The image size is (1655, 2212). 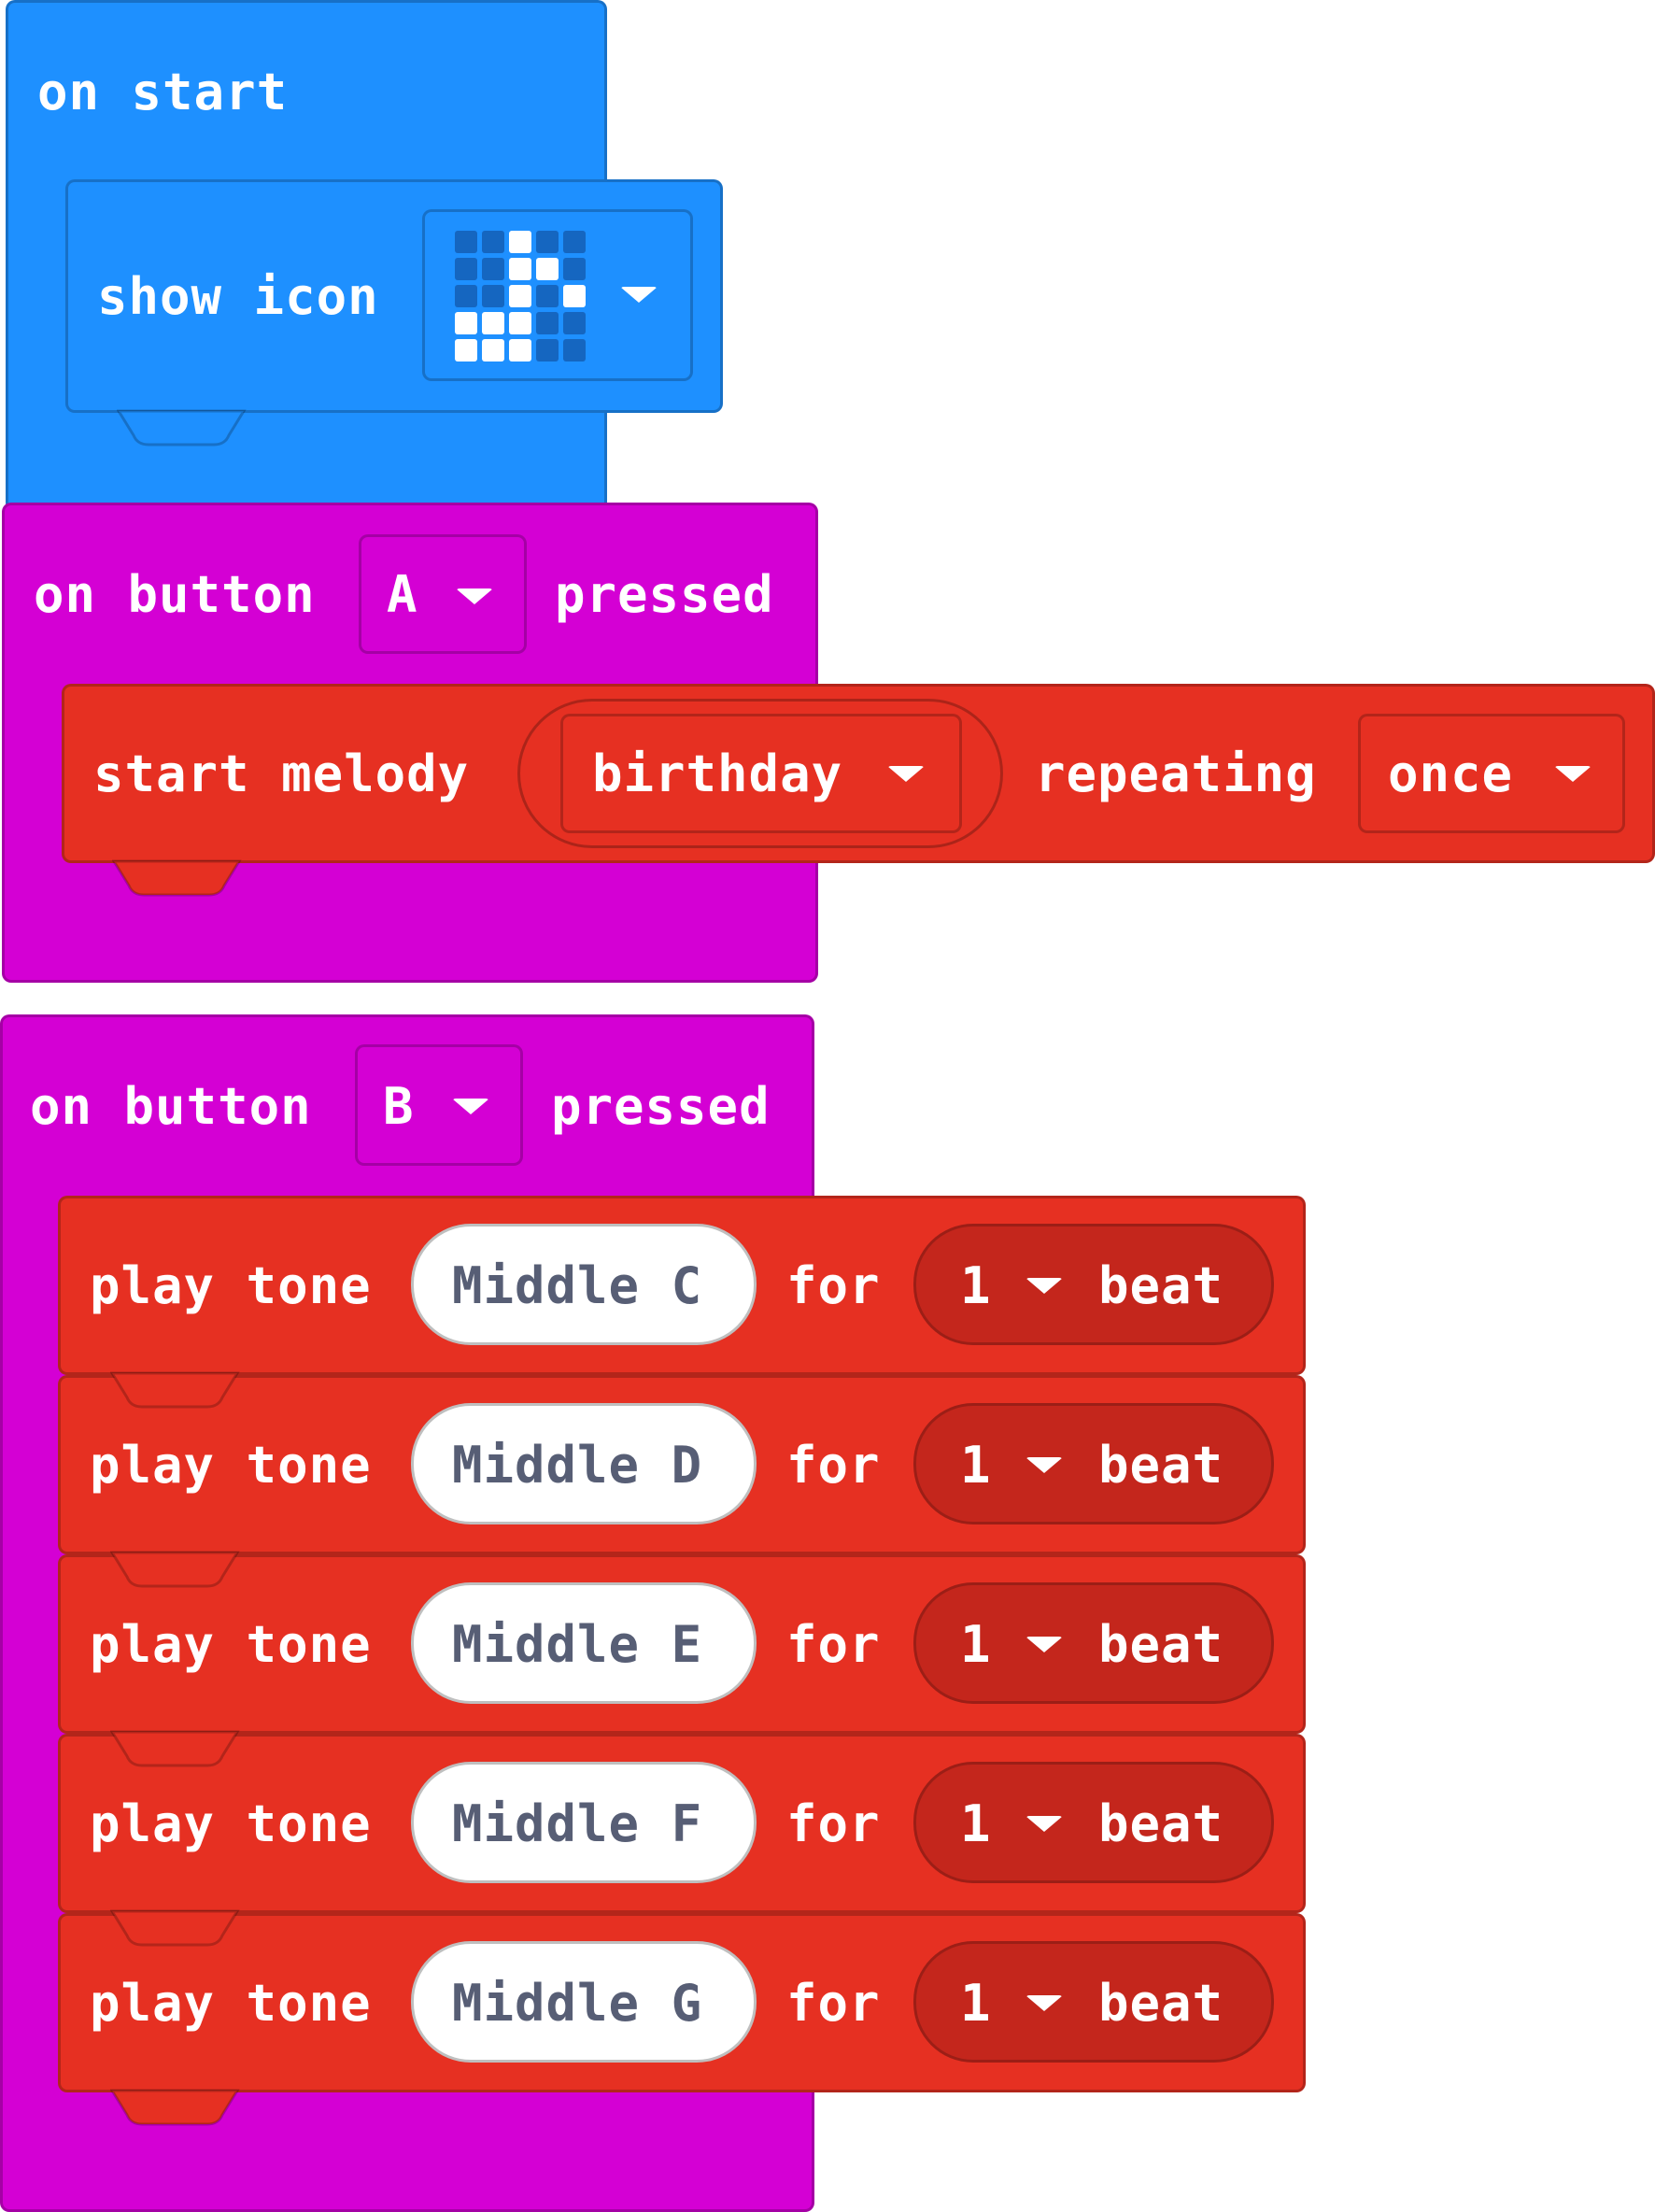 I want to click on note-value: Middle F, so click(x=577, y=1823).